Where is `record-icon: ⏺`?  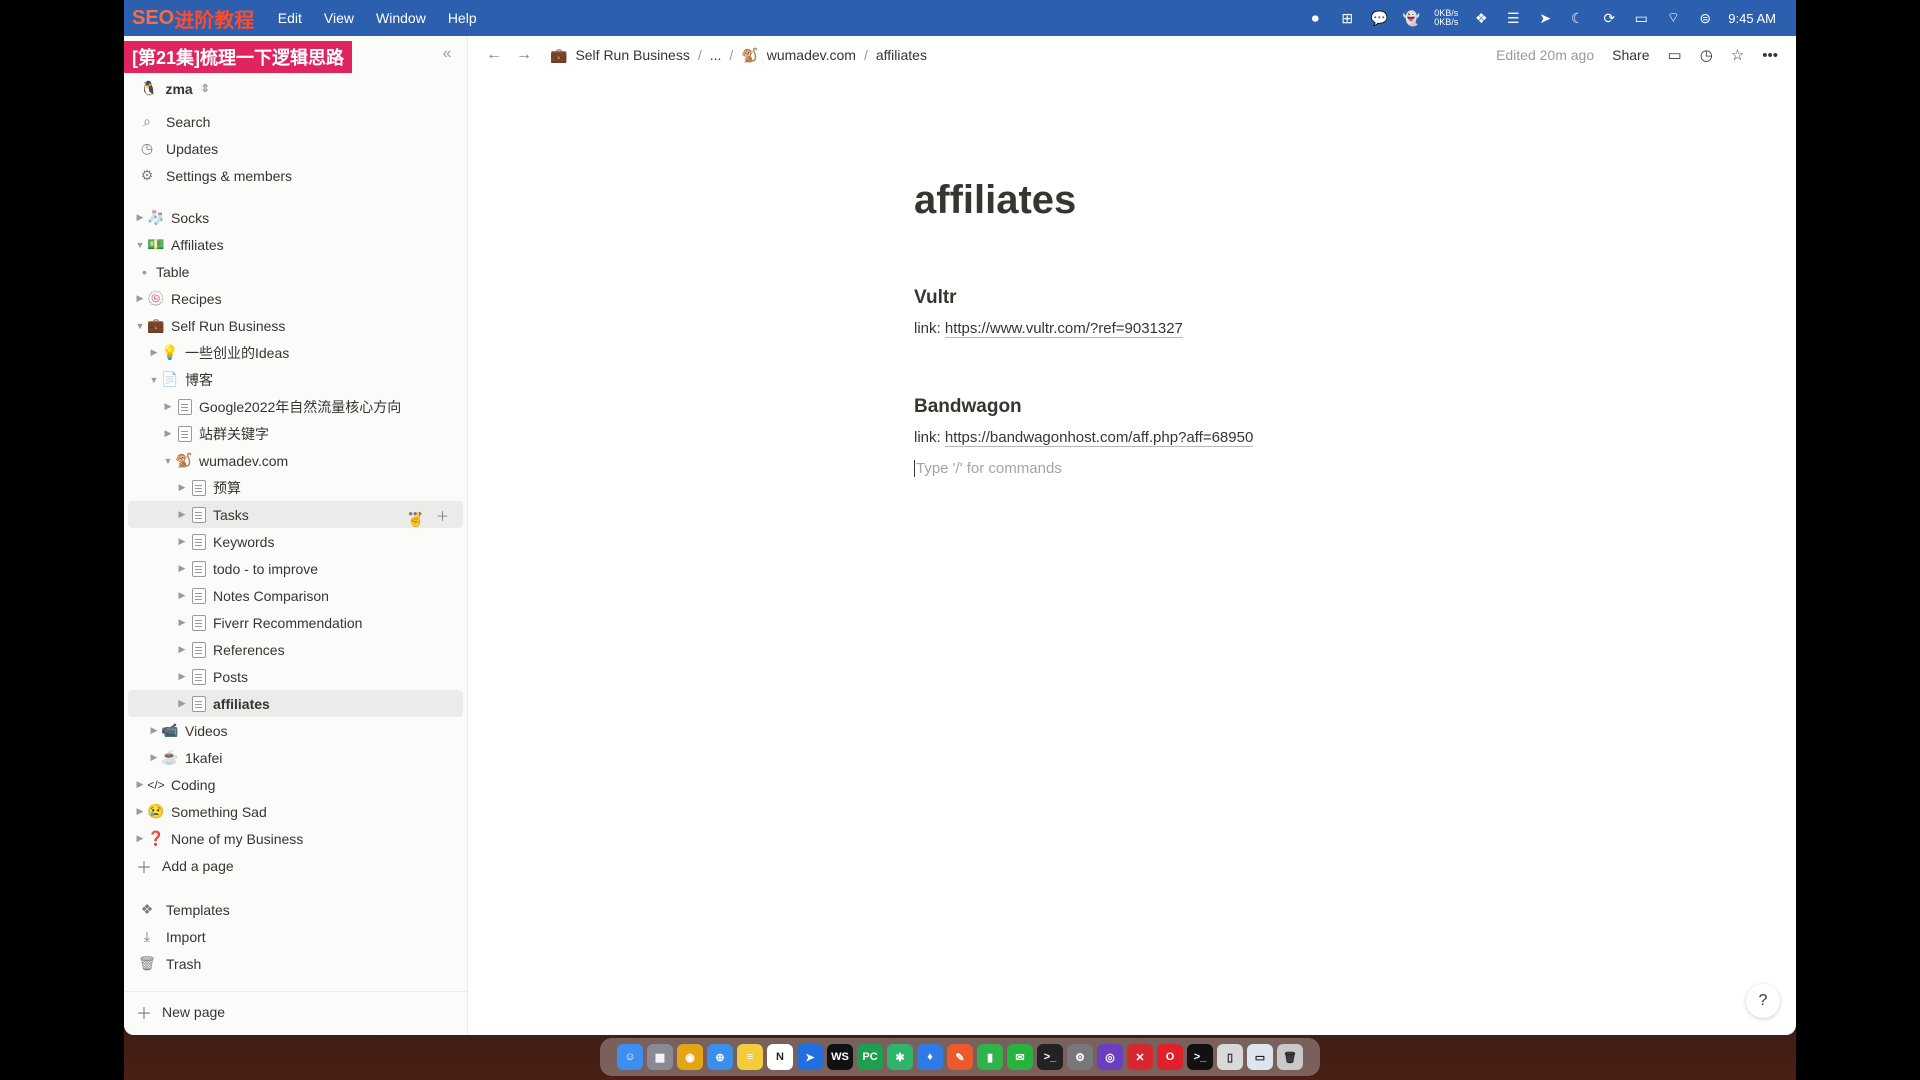
record-icon: ⏺ is located at coordinates (1315, 18).